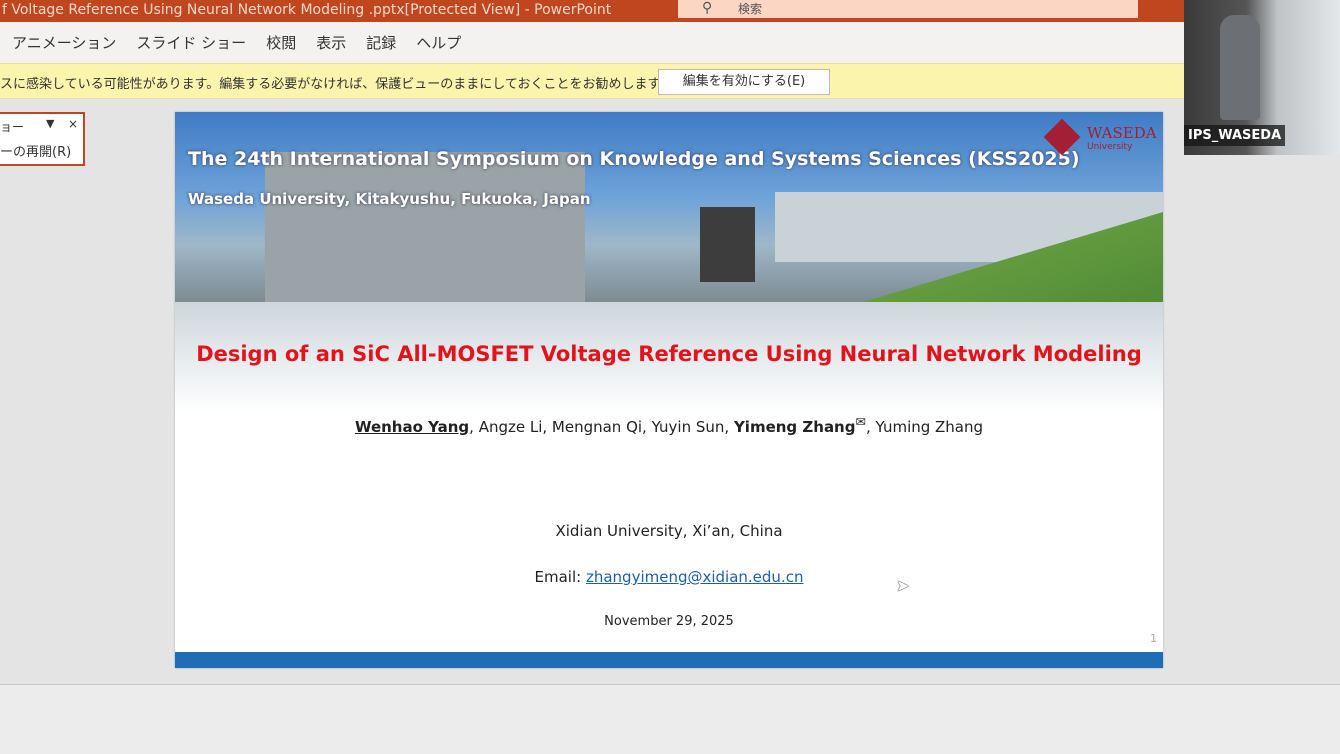 This screenshot has width=1340, height=754. I want to click on tab-view: 表示, so click(331, 42).